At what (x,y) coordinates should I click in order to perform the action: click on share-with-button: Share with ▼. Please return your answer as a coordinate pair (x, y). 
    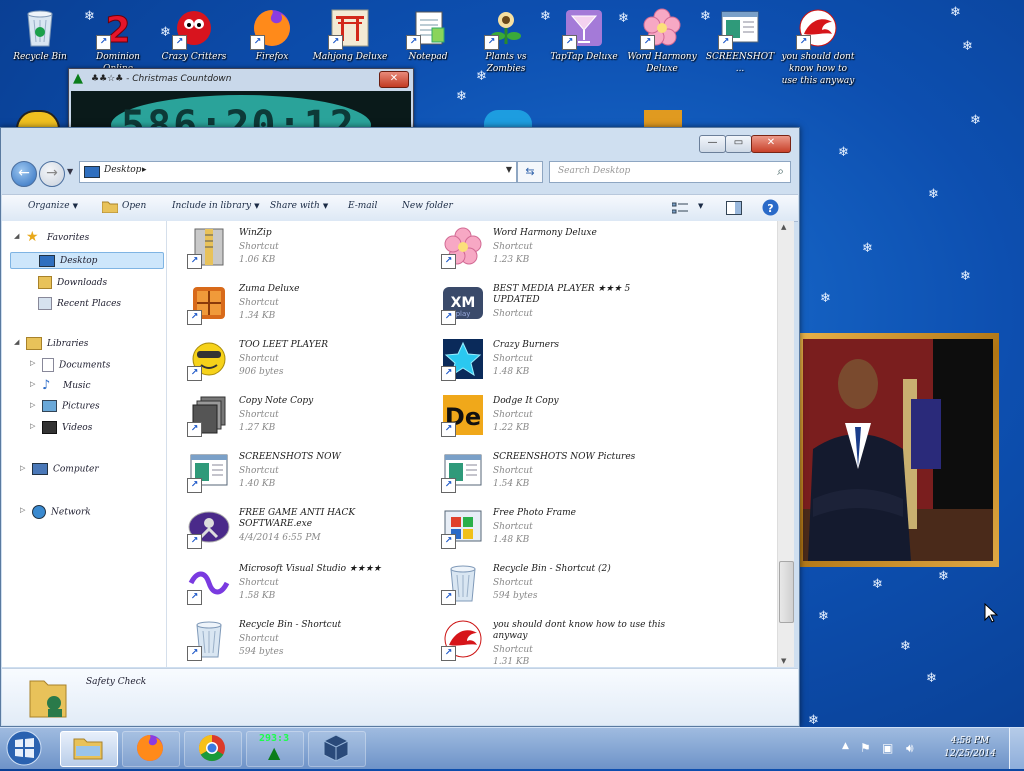
    Looking at the image, I should click on (299, 206).